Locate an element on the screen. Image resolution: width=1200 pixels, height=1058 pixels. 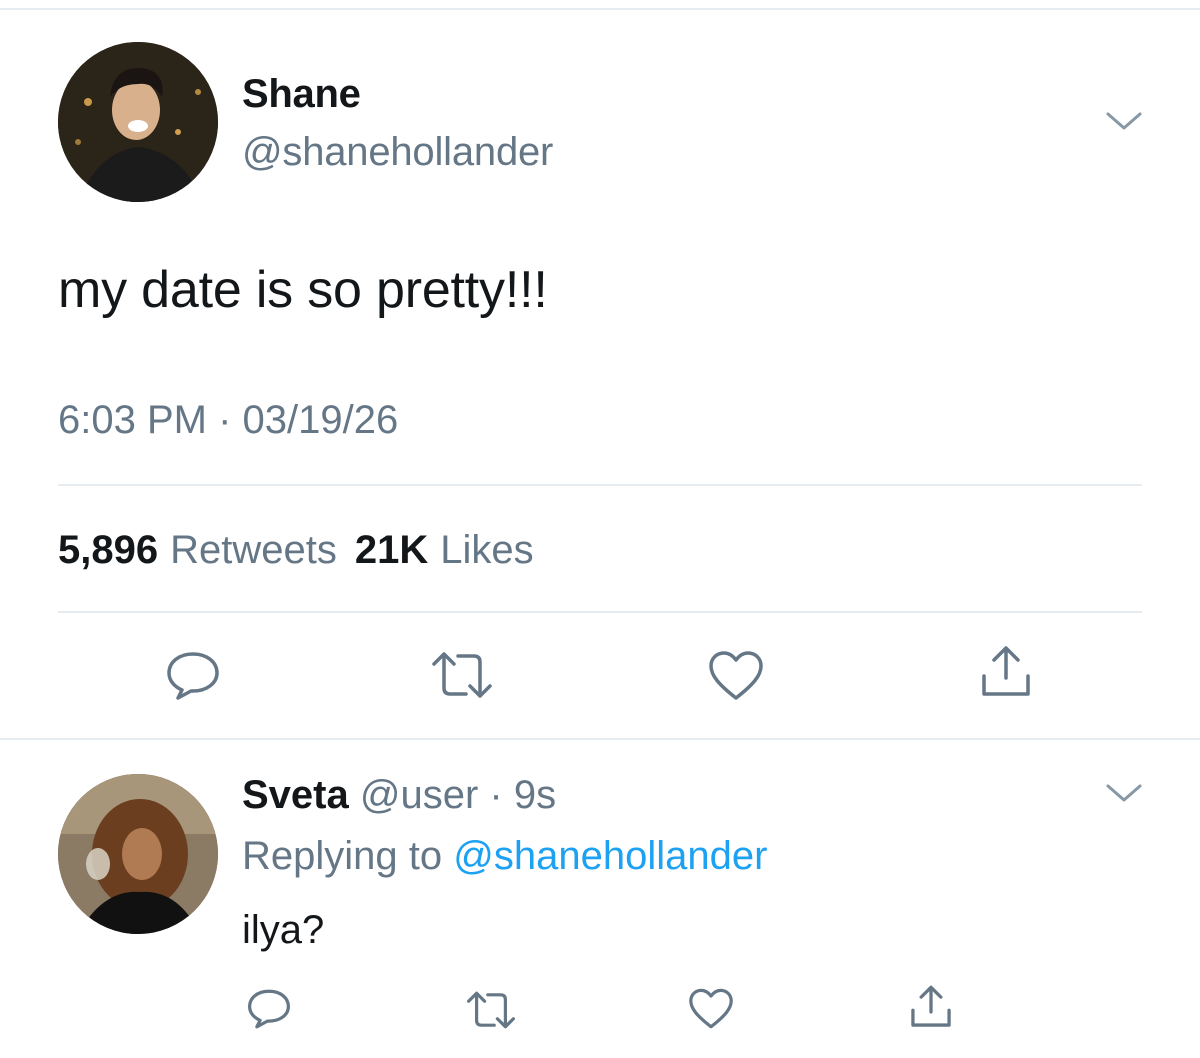
replying-prefix: Replying to is located at coordinates (342, 856).